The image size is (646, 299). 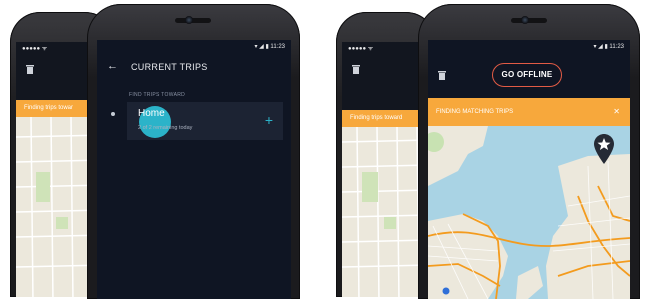 What do you see at coordinates (165, 128) in the screenshot?
I see `destination-subtitle: 2 of 2 remaining today` at bounding box center [165, 128].